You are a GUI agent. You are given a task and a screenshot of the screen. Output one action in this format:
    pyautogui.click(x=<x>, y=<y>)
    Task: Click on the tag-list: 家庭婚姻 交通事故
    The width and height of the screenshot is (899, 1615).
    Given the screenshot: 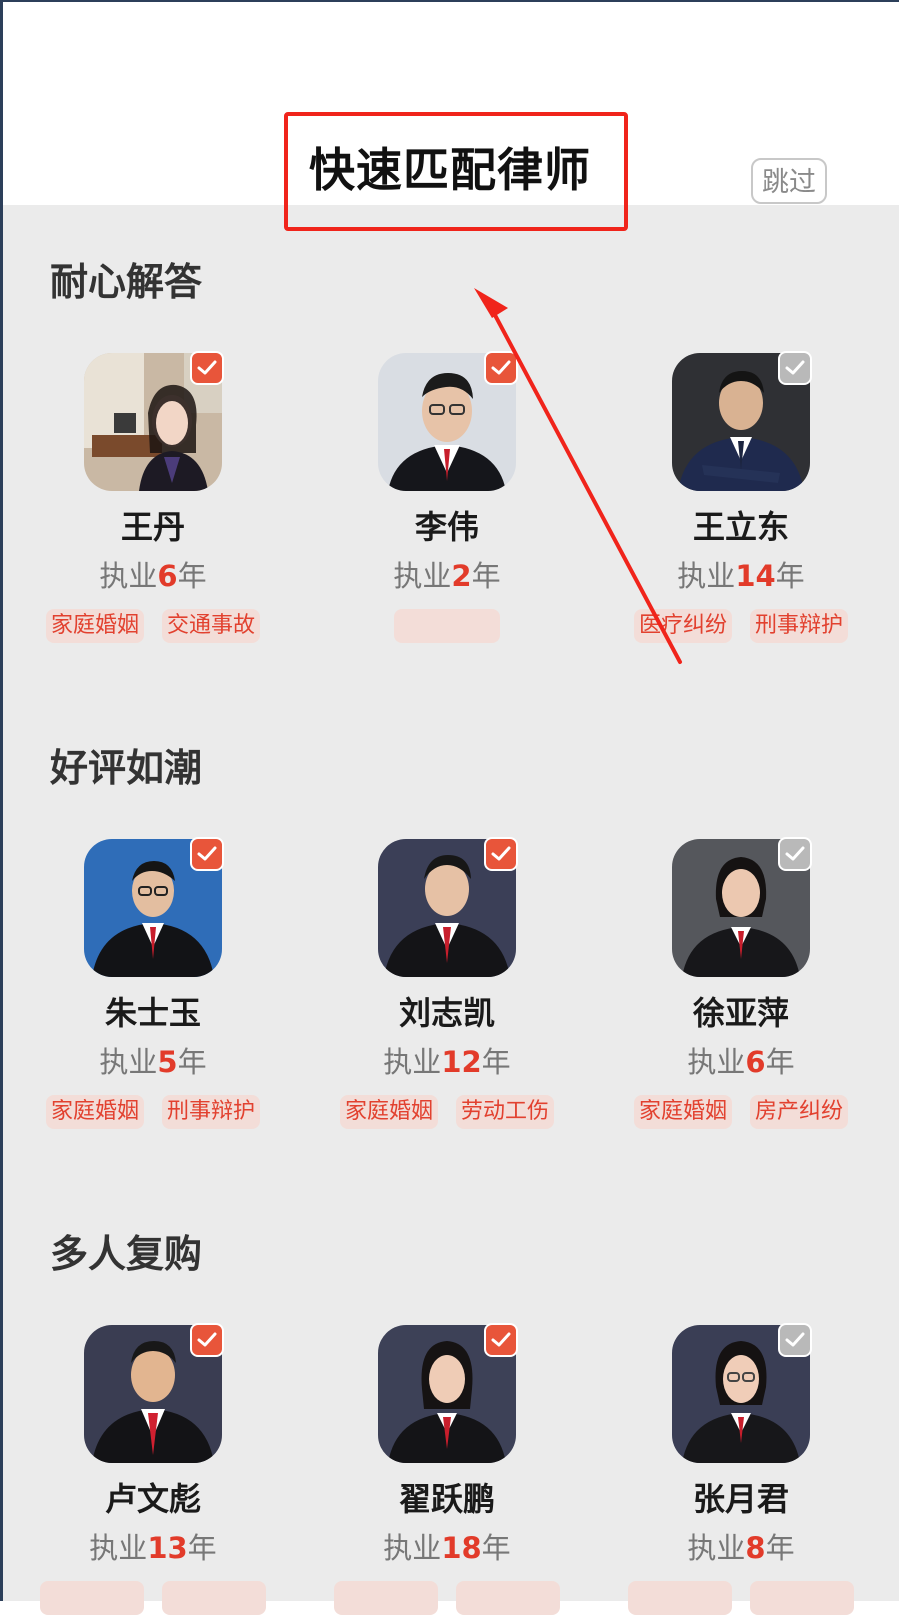 What is the action you would take?
    pyautogui.click(x=153, y=626)
    